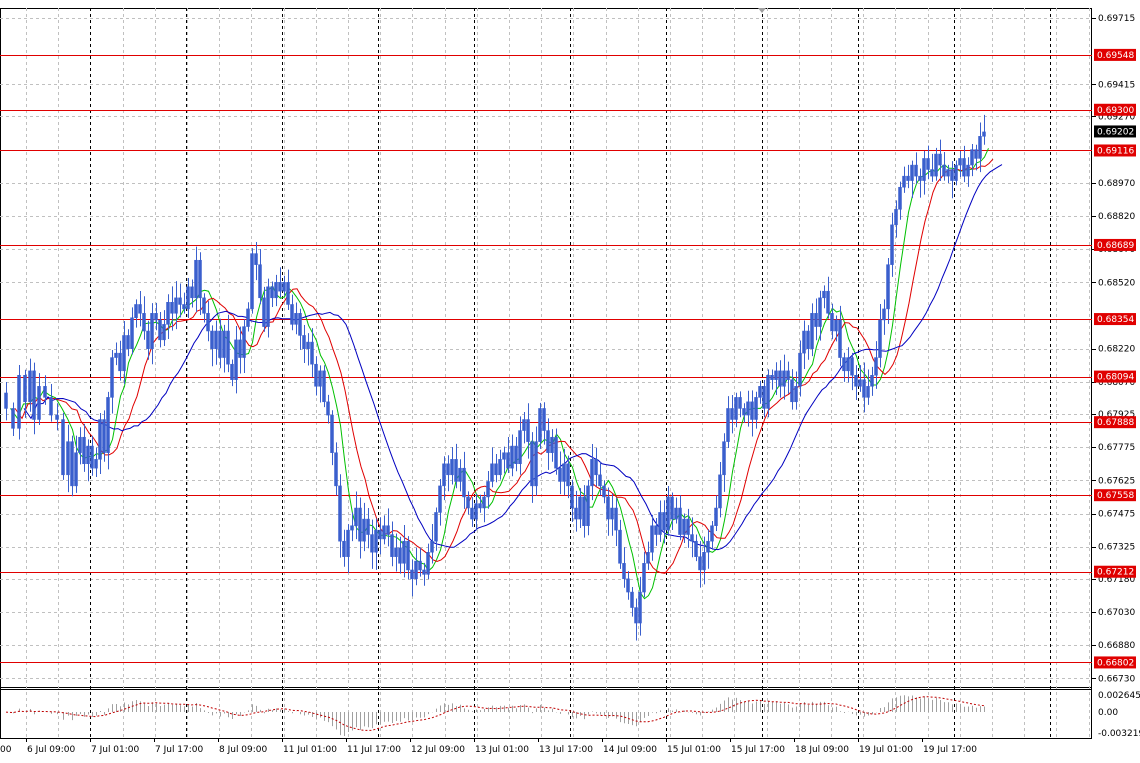 The image size is (1140, 763). What do you see at coordinates (1119, 696) in the screenshot?
I see `osc-tick-label: 0.002645` at bounding box center [1119, 696].